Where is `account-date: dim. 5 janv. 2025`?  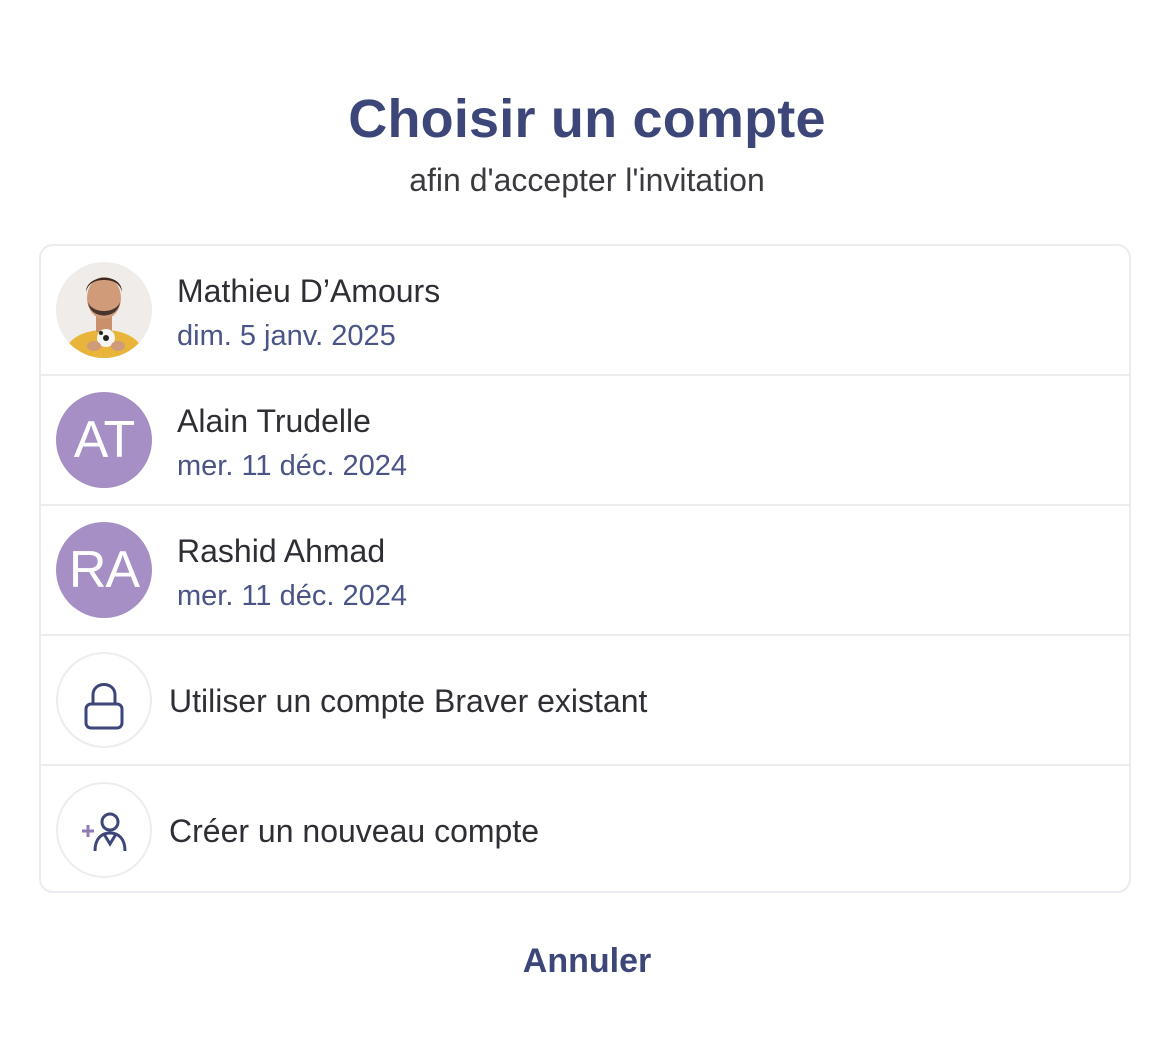
account-date: dim. 5 janv. 2025 is located at coordinates (286, 336).